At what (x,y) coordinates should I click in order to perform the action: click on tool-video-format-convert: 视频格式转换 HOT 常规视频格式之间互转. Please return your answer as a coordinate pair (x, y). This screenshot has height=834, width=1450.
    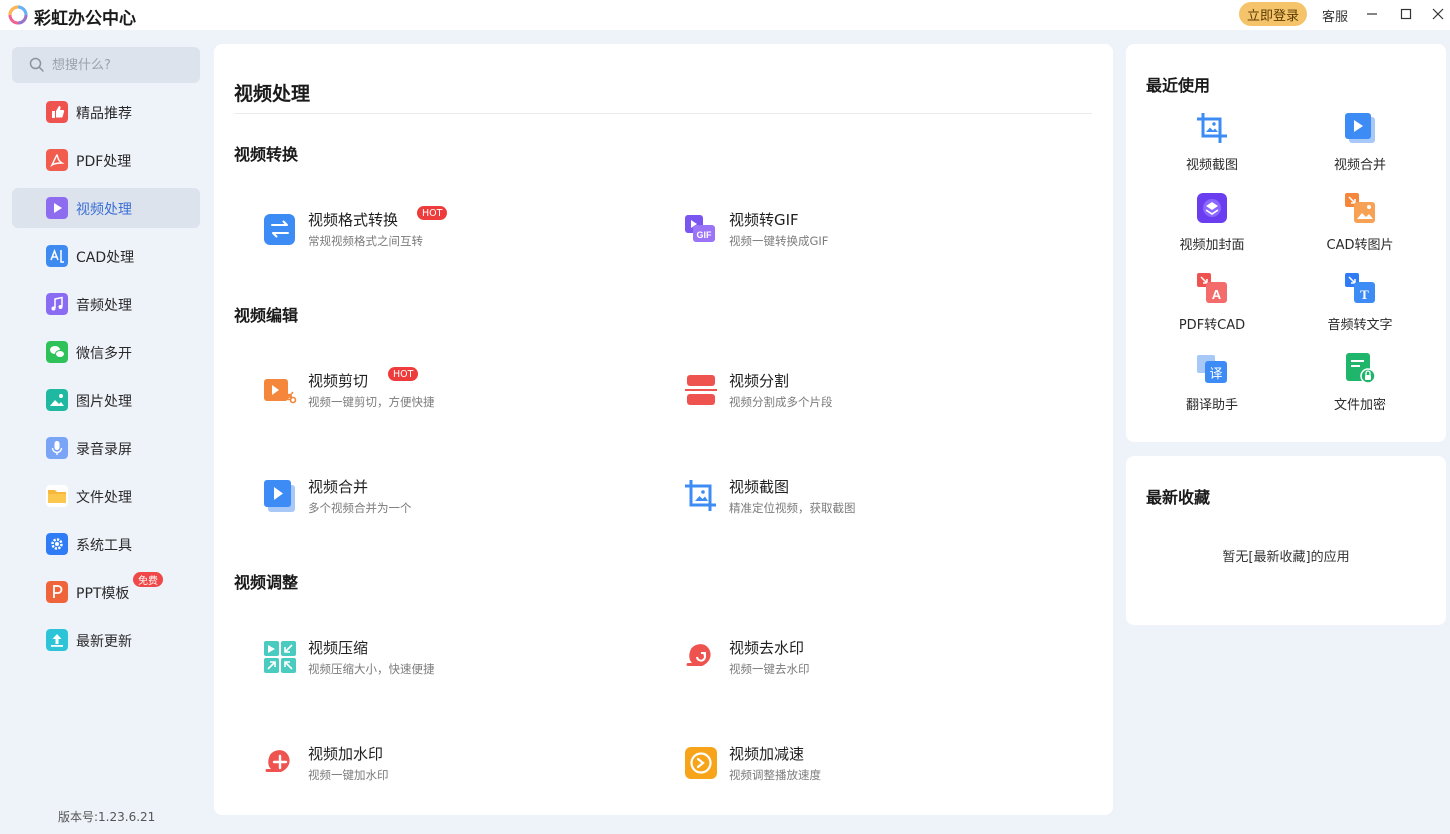
    Looking at the image, I should click on (453, 231).